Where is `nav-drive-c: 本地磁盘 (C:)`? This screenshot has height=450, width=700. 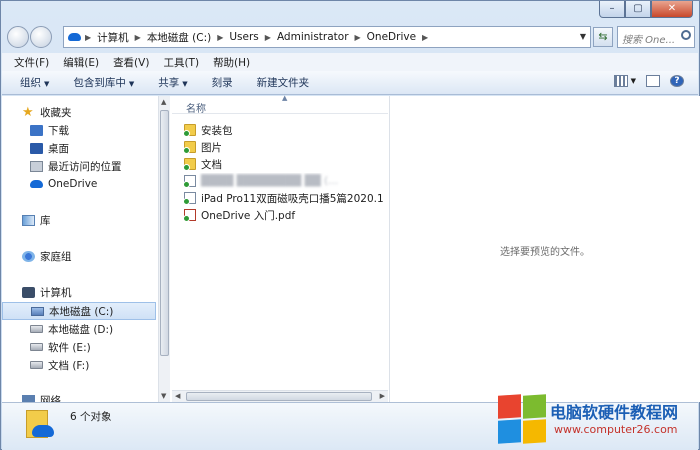 nav-drive-c: 本地磁盘 (C:) is located at coordinates (79, 311).